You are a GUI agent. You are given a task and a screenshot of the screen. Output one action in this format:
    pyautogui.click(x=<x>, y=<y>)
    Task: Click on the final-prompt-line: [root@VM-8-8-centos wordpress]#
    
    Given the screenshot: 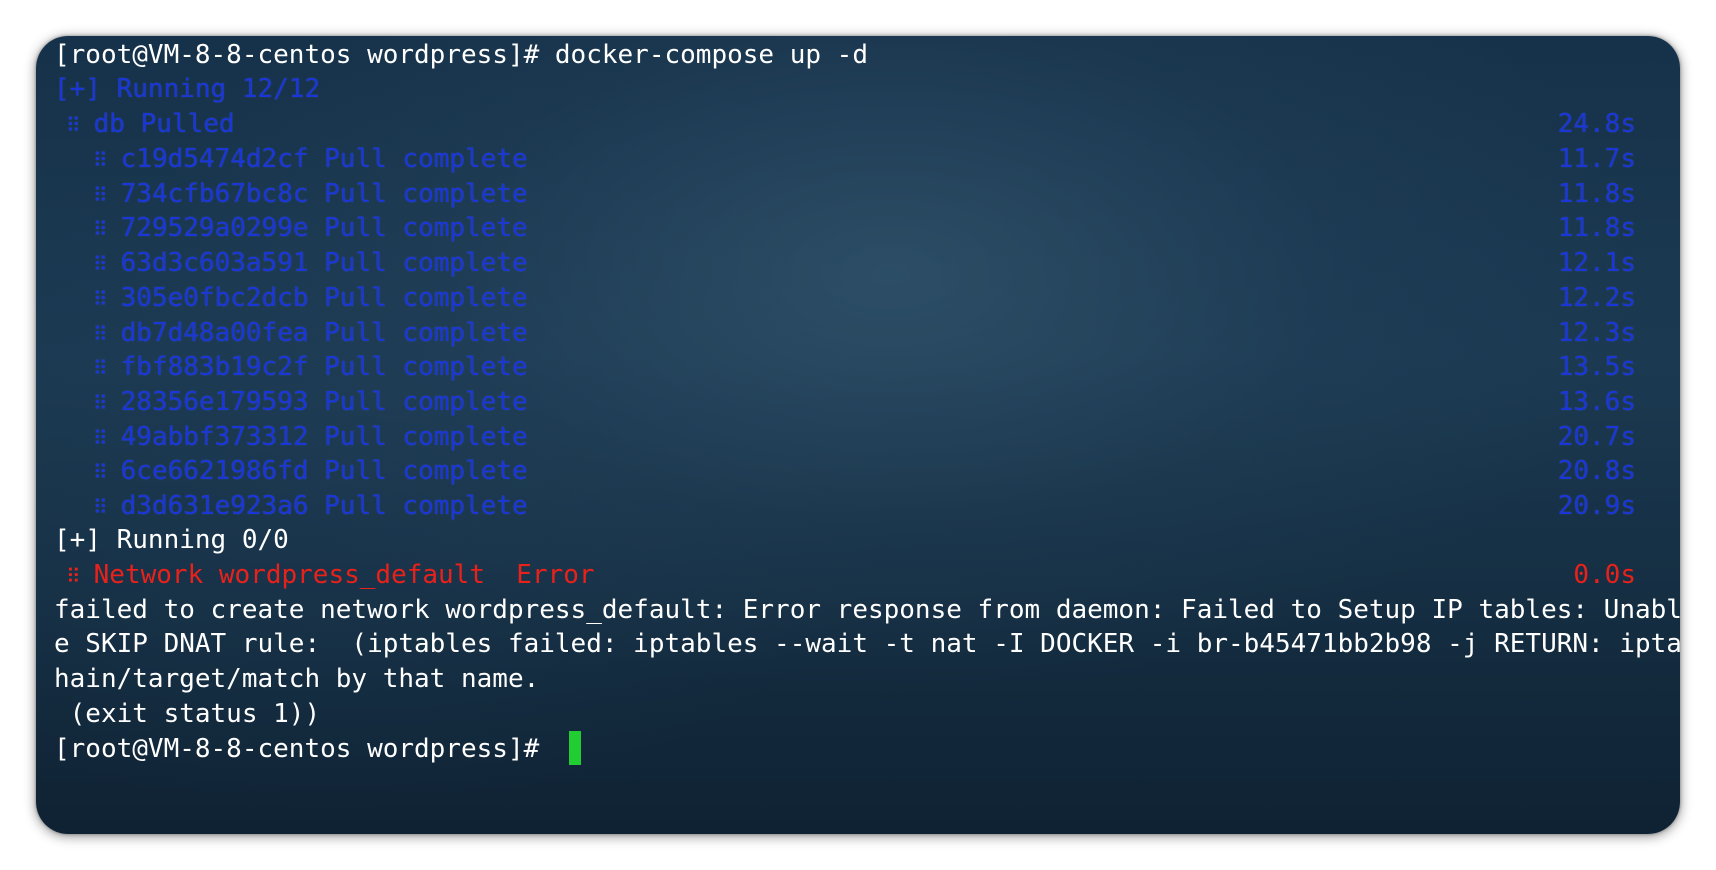 What is the action you would take?
    pyautogui.click(x=317, y=749)
    